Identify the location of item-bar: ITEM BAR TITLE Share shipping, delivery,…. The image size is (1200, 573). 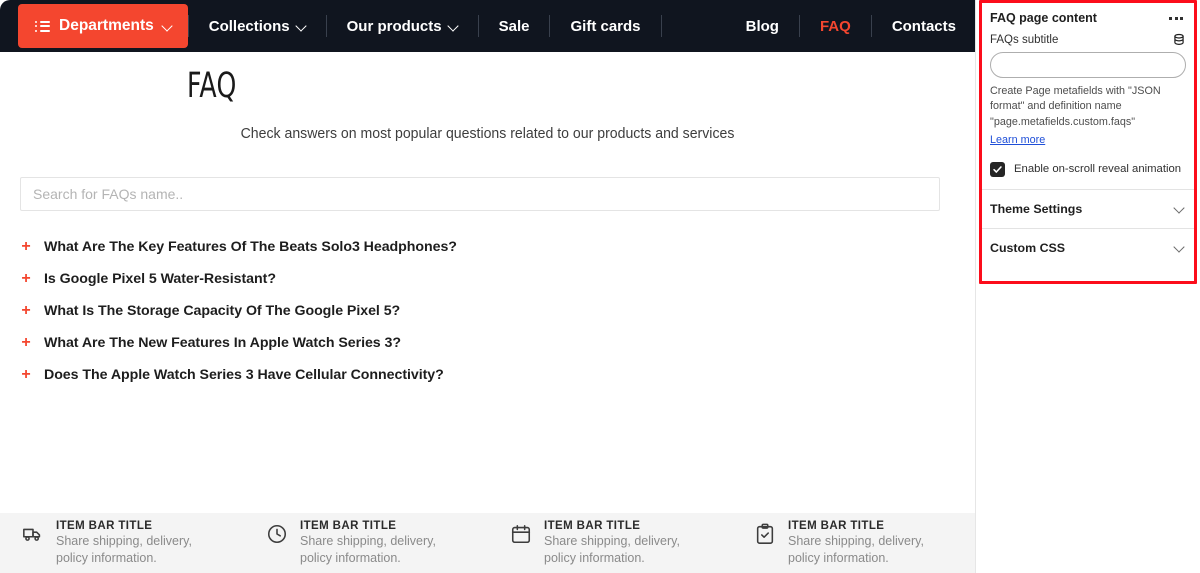
(487, 543).